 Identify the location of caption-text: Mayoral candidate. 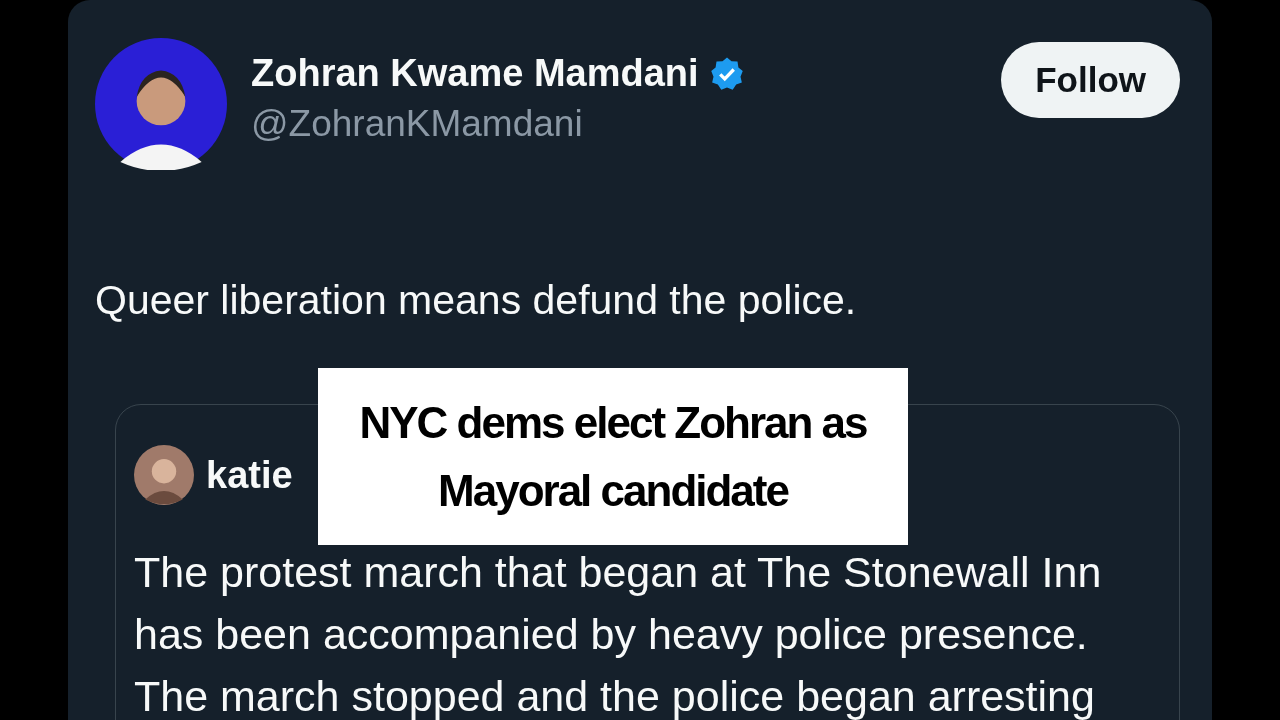
(613, 490).